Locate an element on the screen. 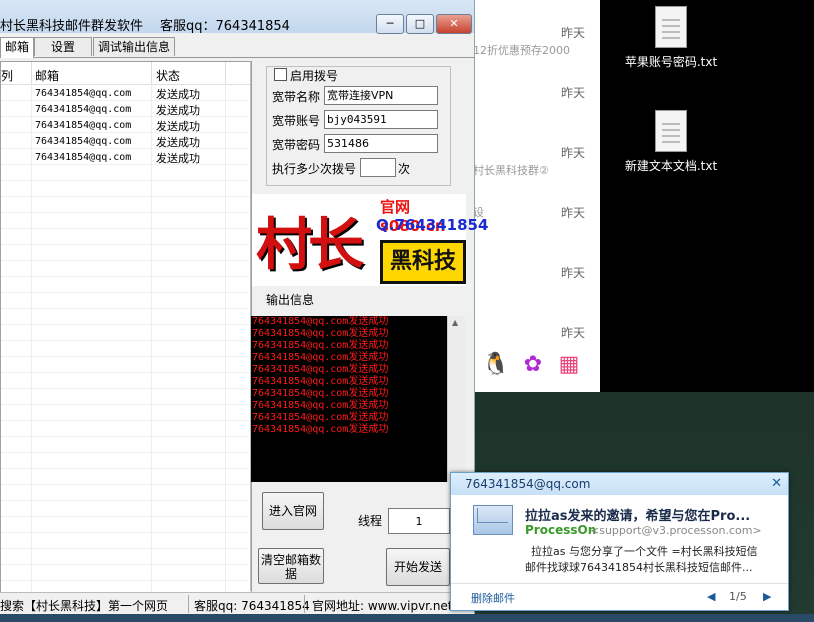  chevron-left-icon: ◀ is located at coordinates (711, 596).